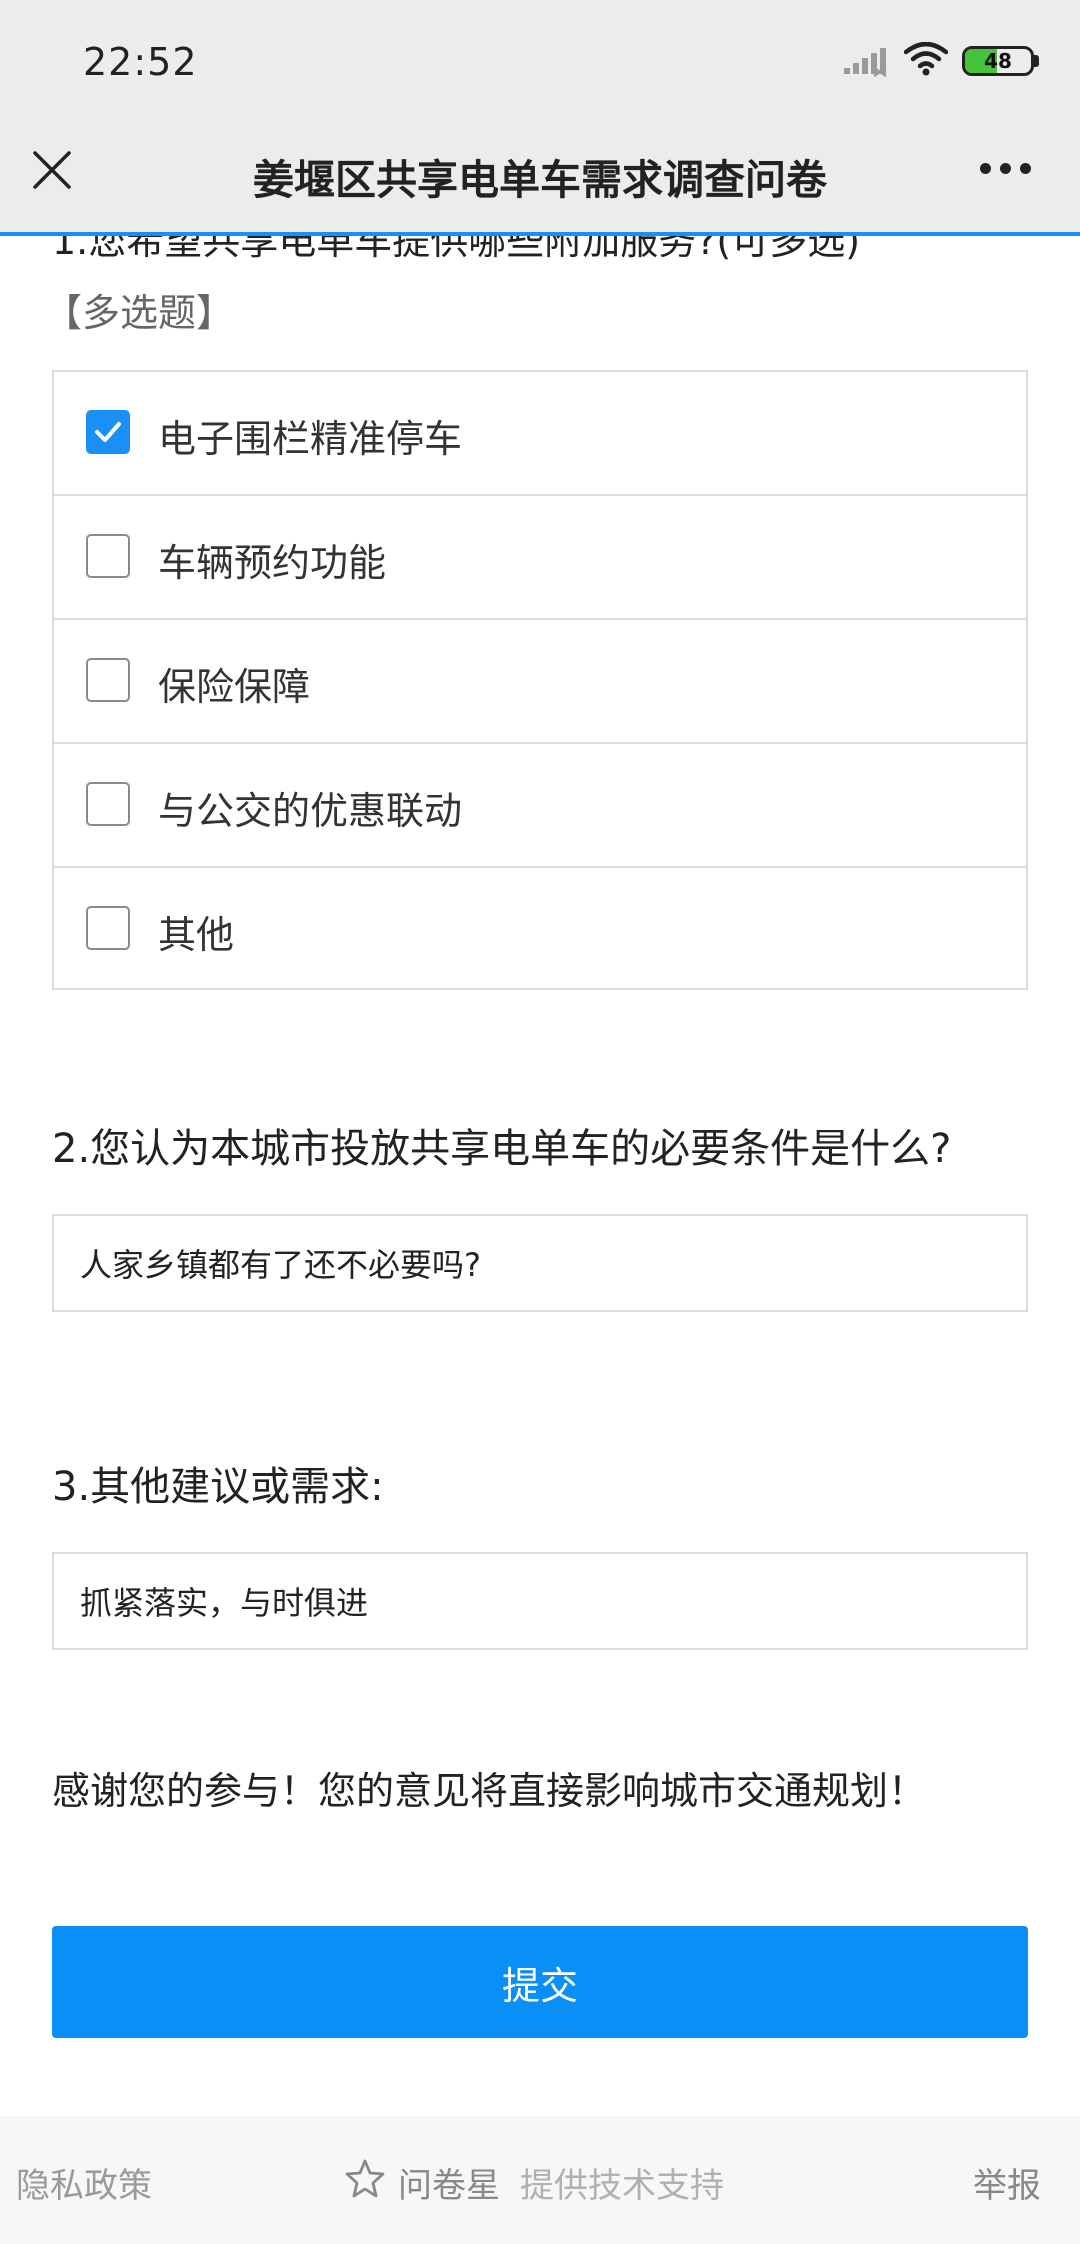  Describe the element at coordinates (540, 180) in the screenshot. I see `page-title: 姜堰区共享电单车需求调查问卷` at that location.